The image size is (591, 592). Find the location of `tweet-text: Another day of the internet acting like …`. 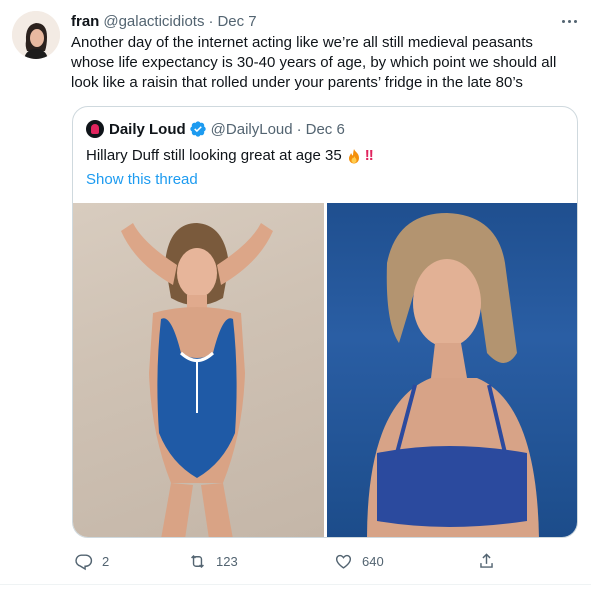

tweet-text: Another day of the internet acting like … is located at coordinates (314, 62).